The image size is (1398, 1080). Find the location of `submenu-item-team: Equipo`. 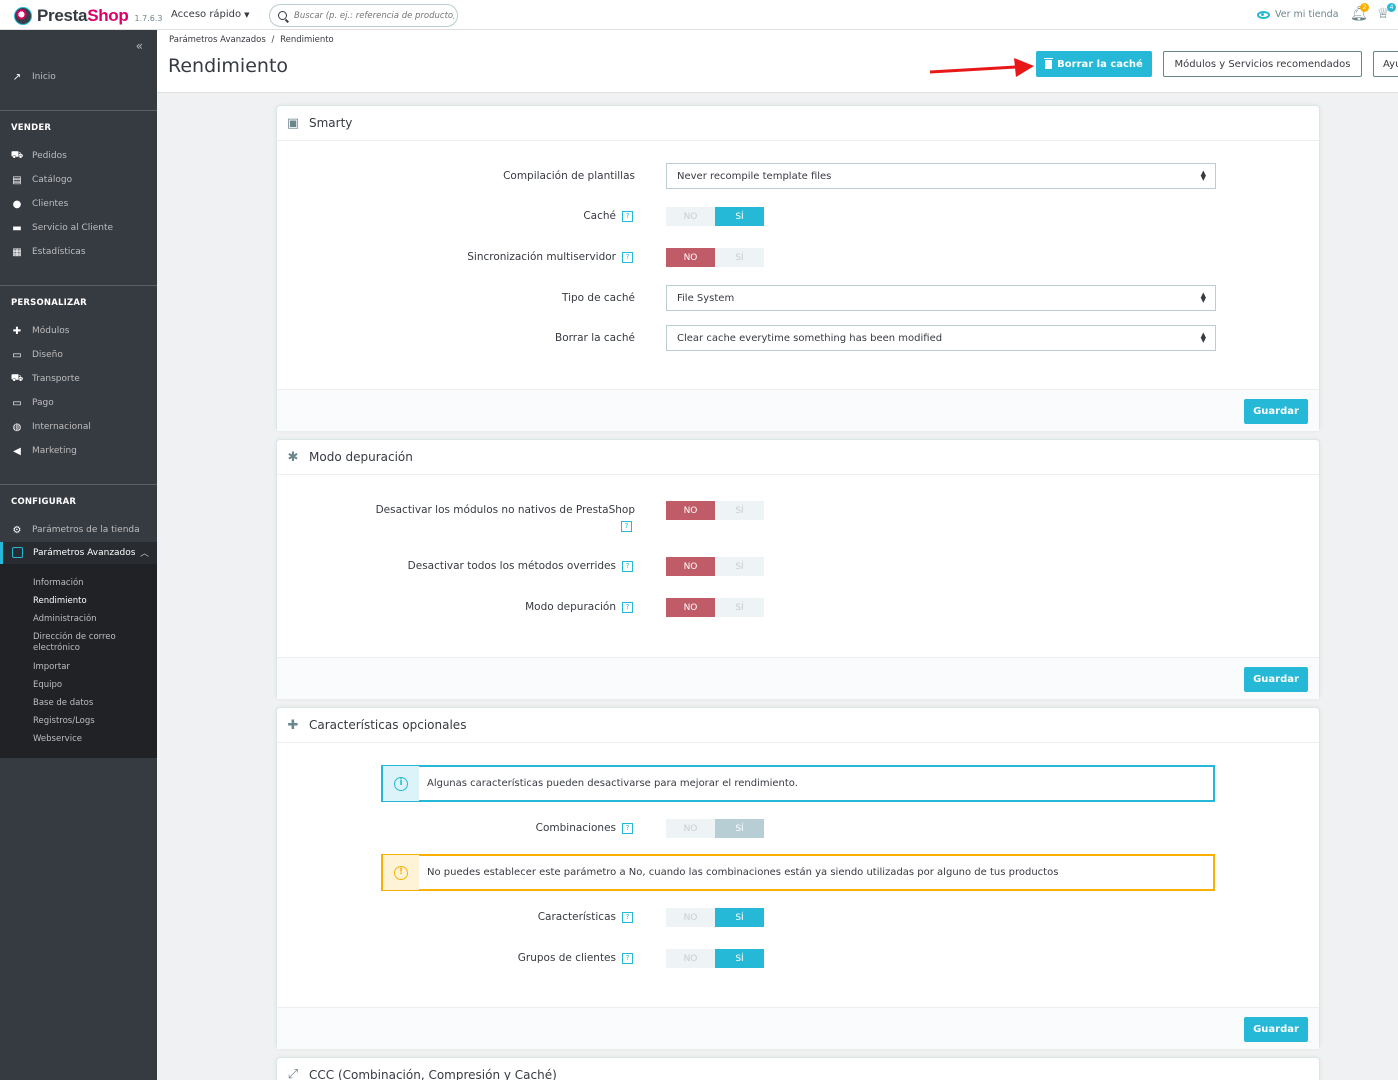

submenu-item-team: Equipo is located at coordinates (47, 685).